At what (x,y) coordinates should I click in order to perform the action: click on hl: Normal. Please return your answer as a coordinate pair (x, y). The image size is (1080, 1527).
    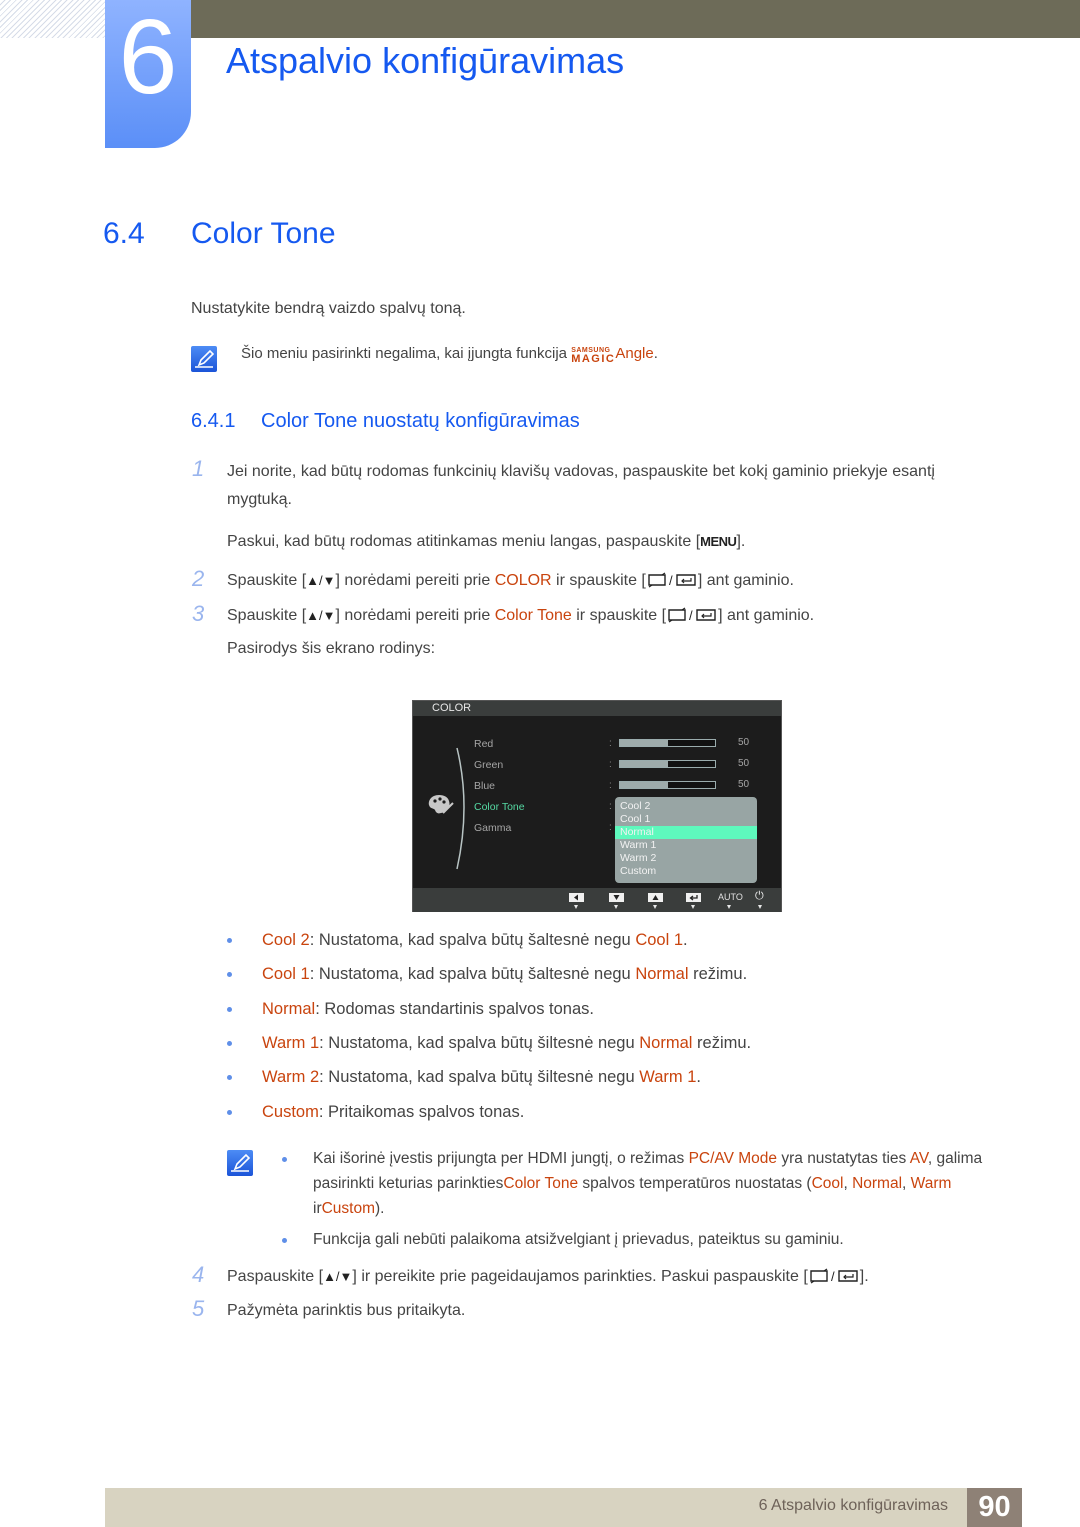
    Looking at the image, I should click on (877, 1183).